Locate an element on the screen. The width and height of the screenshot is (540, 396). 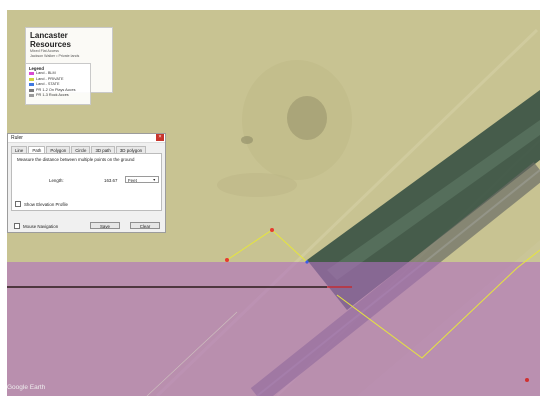
show-elevation-checkbox is located at coordinates (18, 204).